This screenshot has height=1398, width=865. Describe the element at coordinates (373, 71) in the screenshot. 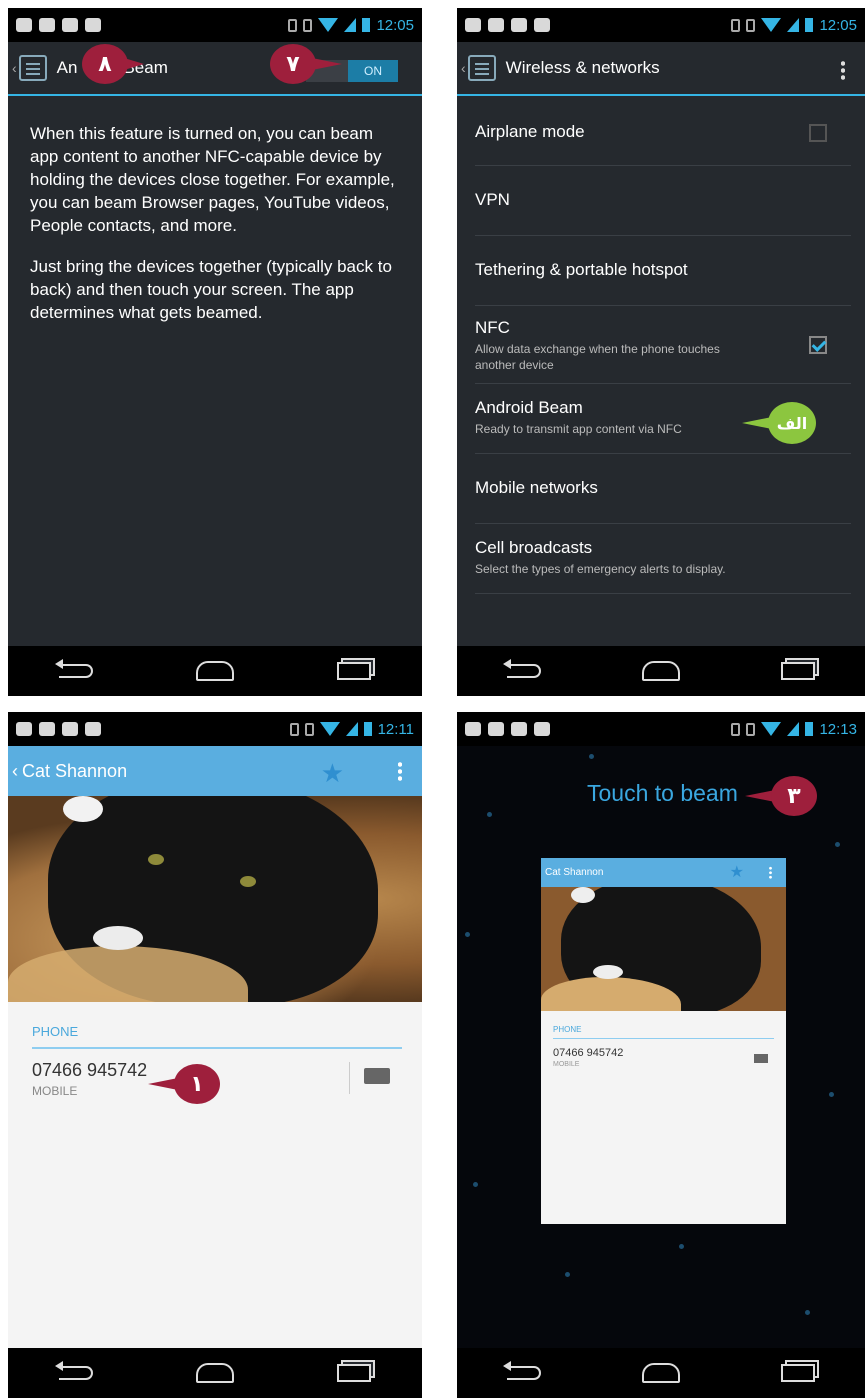

I see `beam-toggle: ON` at that location.